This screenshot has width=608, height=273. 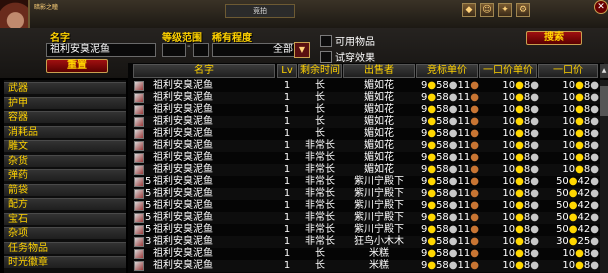 What do you see at coordinates (505, 10) in the screenshot?
I see `spellbook-icon: ✦` at bounding box center [505, 10].